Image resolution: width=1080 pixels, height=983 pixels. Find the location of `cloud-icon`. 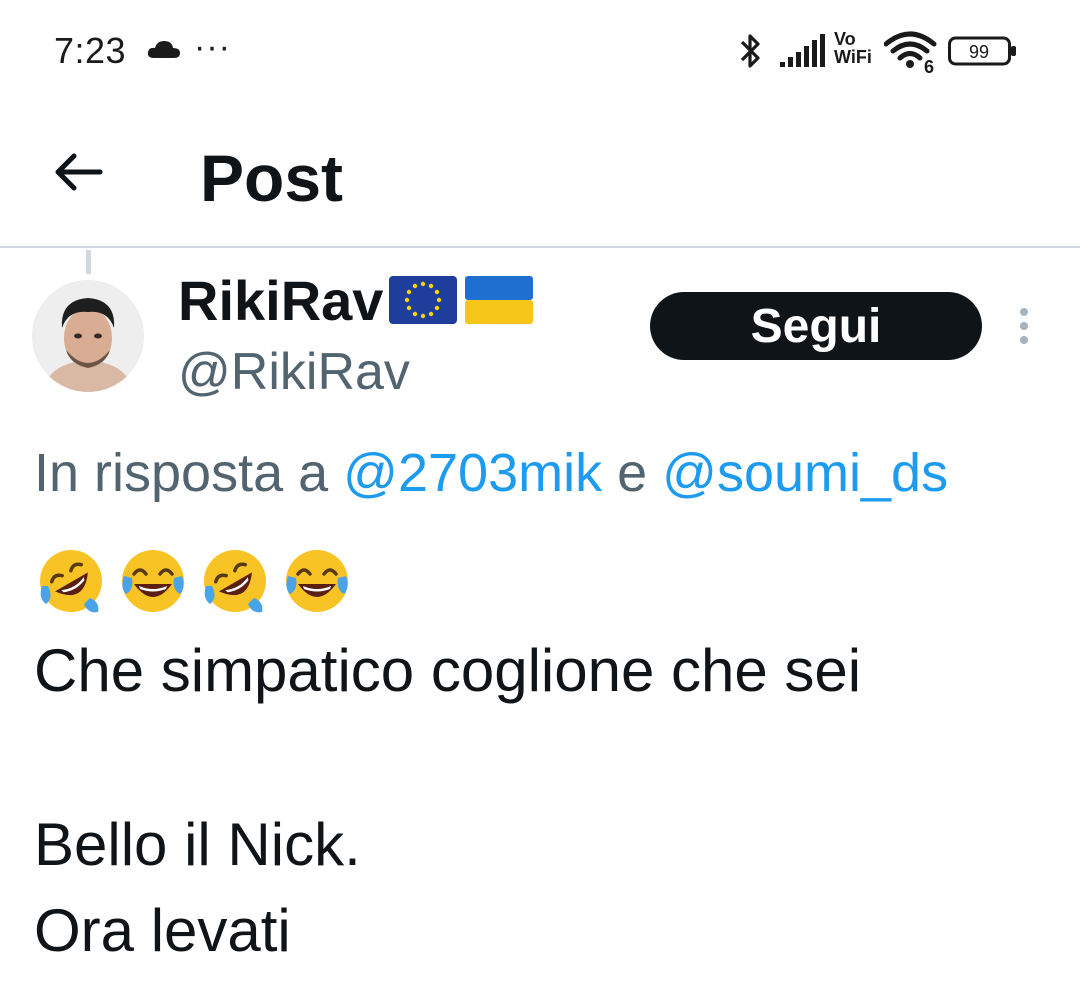

cloud-icon is located at coordinates (163, 49).